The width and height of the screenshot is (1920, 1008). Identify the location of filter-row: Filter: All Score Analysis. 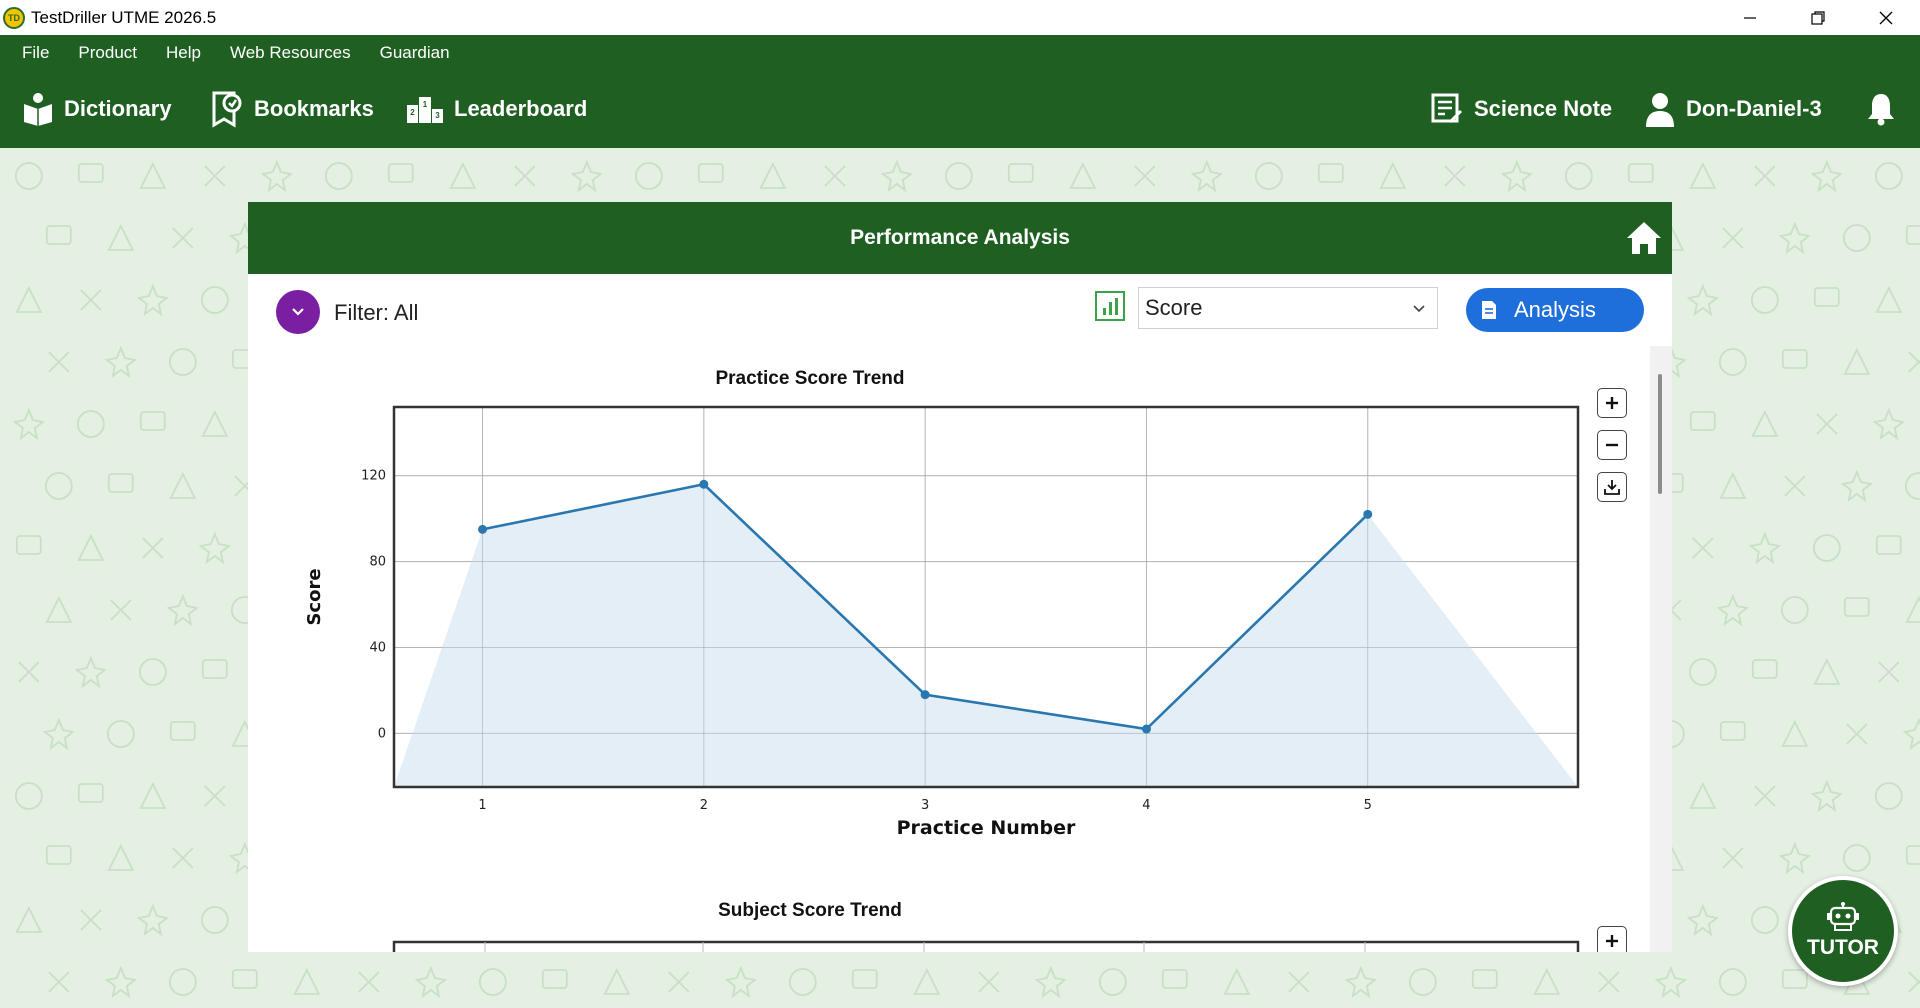
(960, 310).